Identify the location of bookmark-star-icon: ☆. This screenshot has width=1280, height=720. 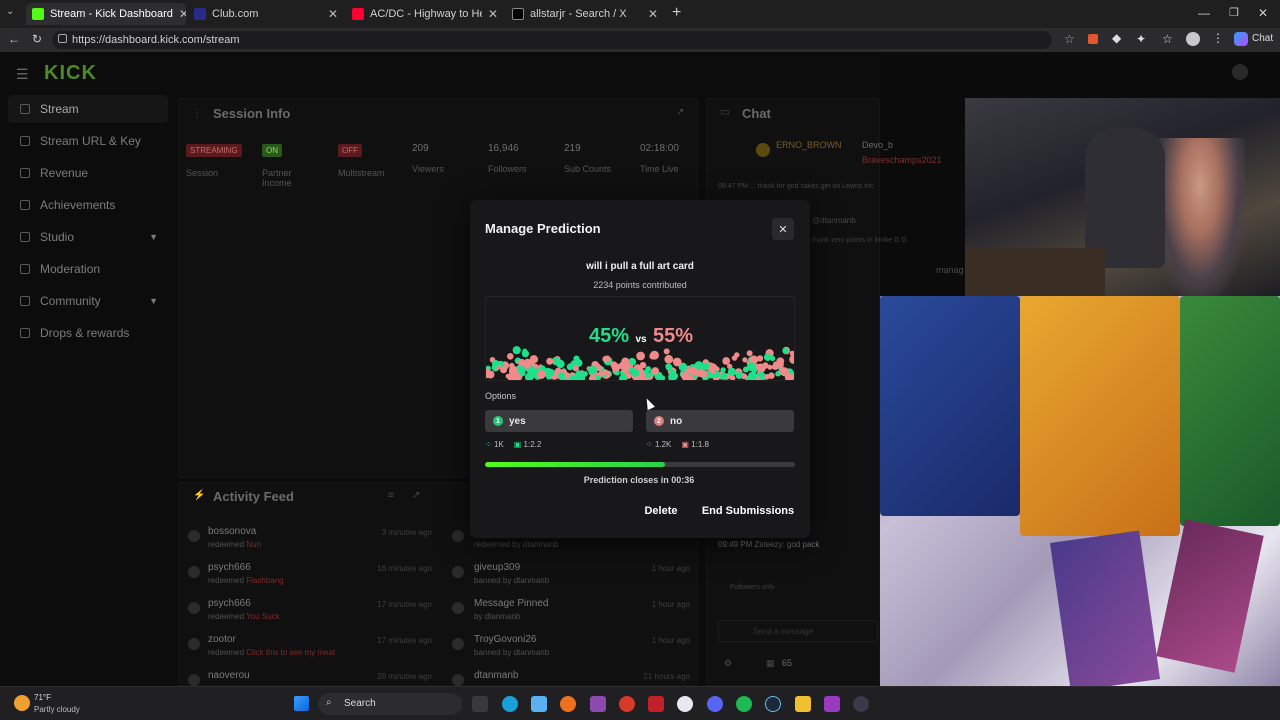
(1069, 39).